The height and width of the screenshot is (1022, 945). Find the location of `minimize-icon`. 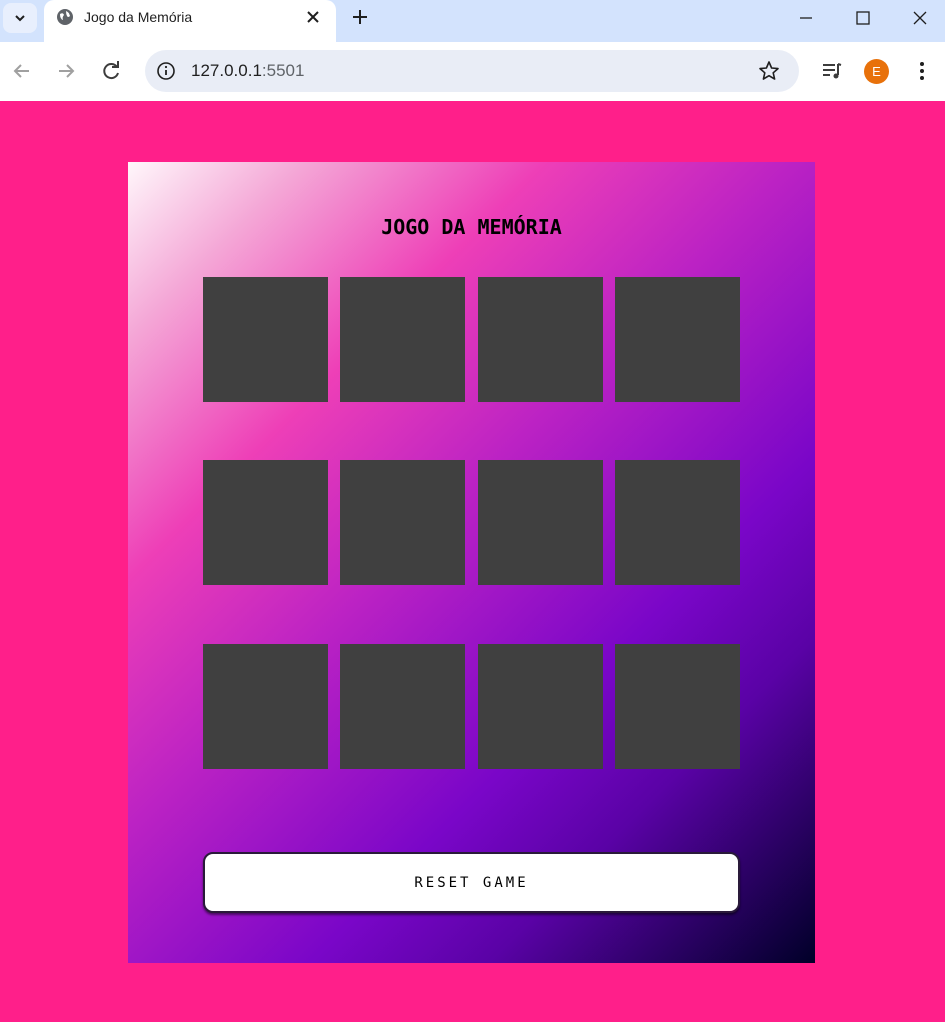

minimize-icon is located at coordinates (806, 18).